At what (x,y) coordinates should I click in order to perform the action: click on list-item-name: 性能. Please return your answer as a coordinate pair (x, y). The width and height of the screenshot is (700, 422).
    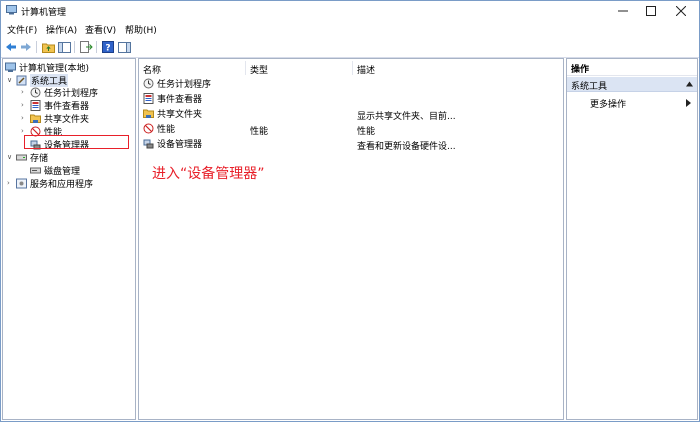
    Looking at the image, I should click on (166, 130).